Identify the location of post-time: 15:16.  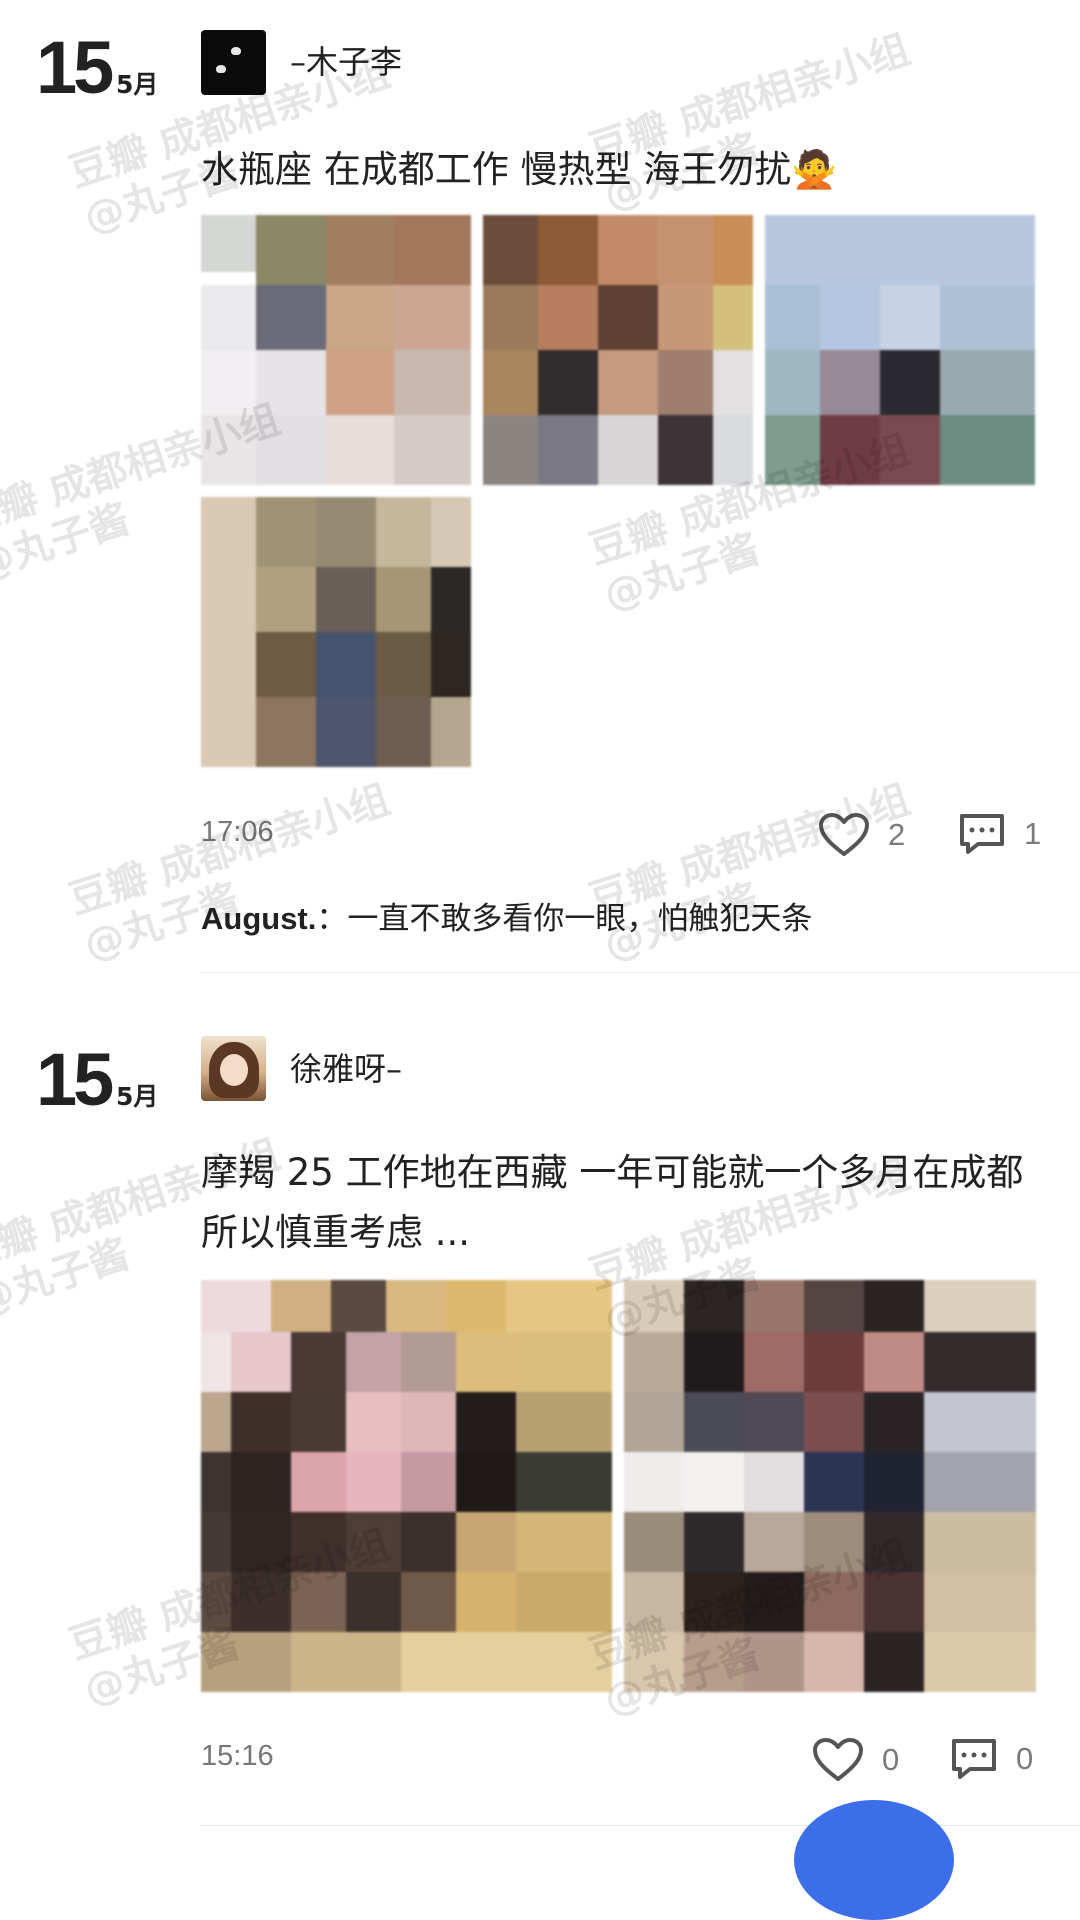
(237, 1756).